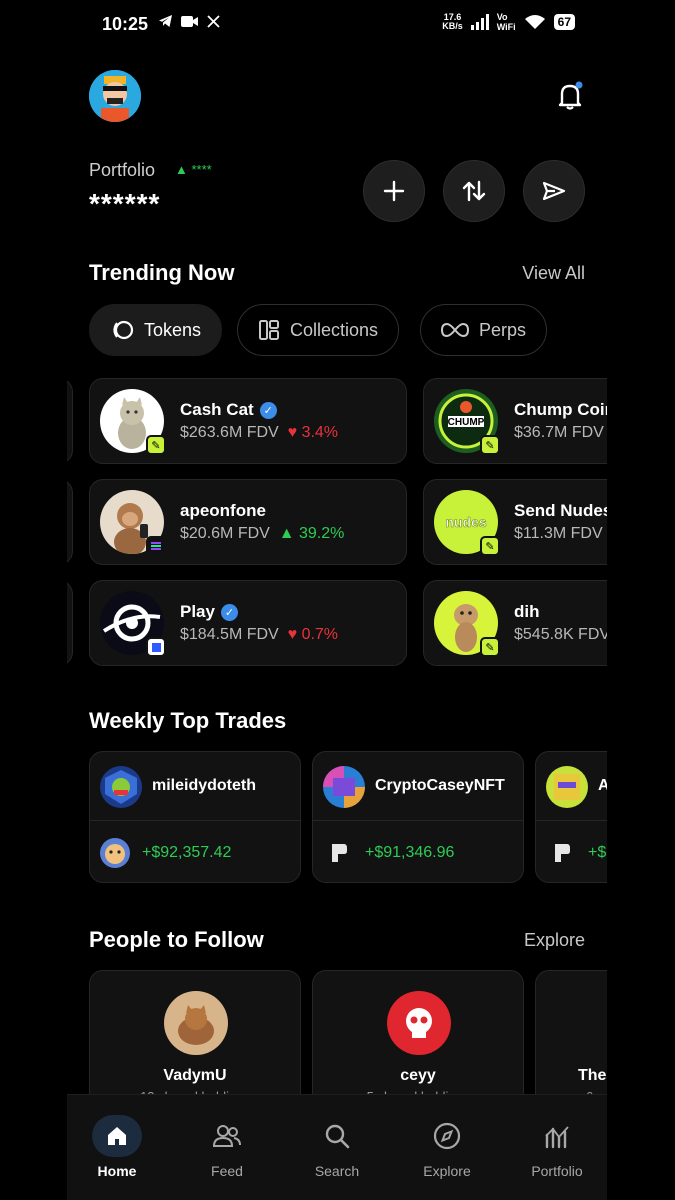 This screenshot has height=1200, width=675. I want to click on swap-button, so click(474, 191).